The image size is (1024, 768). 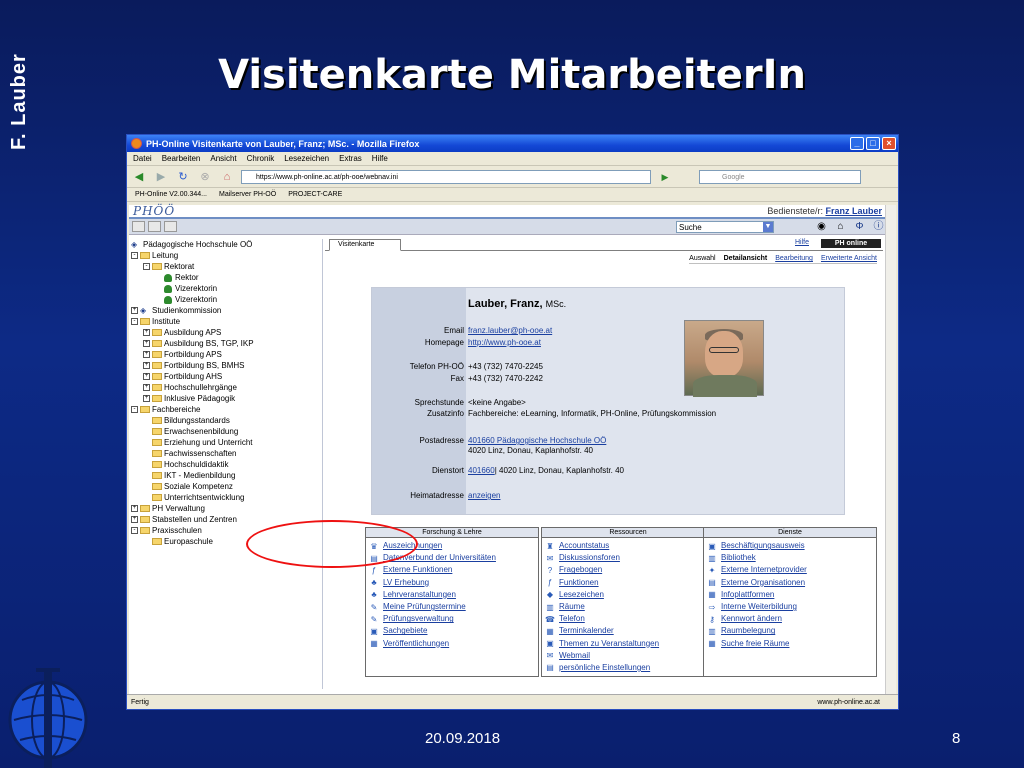 I want to click on tree-item: + Hochschullehrgänge, so click(x=226, y=387).